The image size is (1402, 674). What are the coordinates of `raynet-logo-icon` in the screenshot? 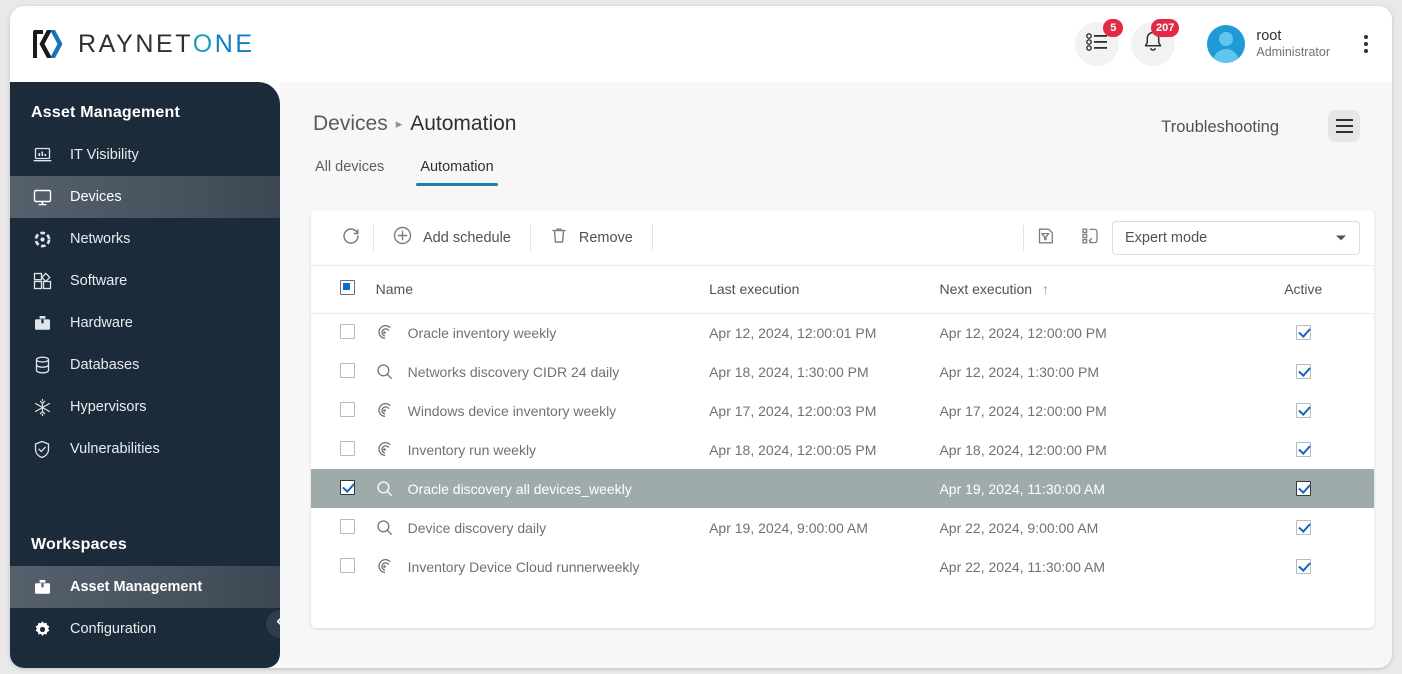 It's located at (48, 44).